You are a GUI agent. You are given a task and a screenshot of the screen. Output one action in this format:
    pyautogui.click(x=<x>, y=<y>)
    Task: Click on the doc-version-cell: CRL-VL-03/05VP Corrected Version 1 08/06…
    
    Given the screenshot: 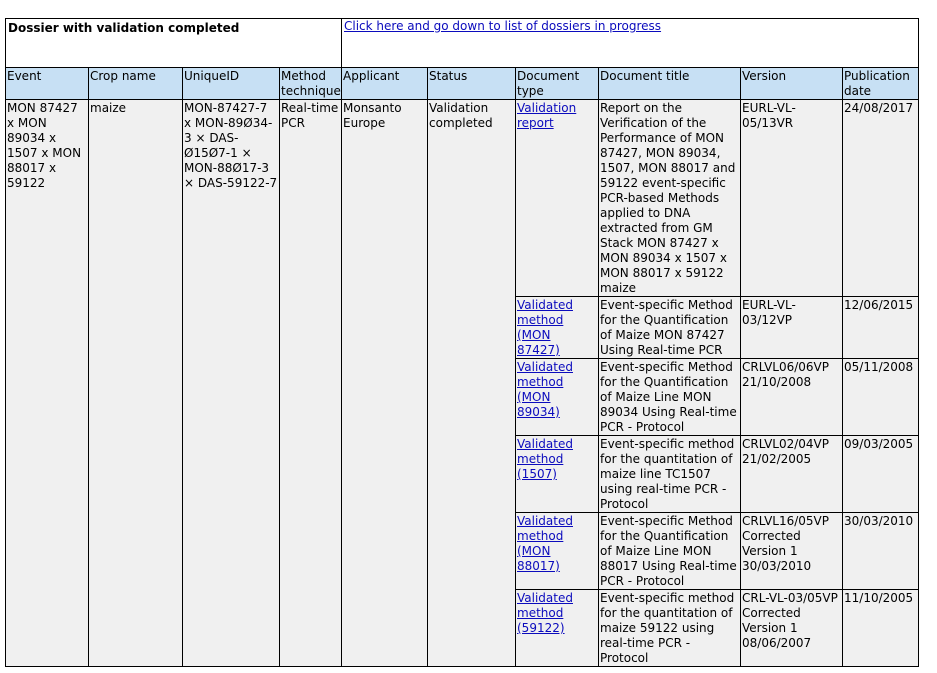 What is the action you would take?
    pyautogui.click(x=791, y=628)
    